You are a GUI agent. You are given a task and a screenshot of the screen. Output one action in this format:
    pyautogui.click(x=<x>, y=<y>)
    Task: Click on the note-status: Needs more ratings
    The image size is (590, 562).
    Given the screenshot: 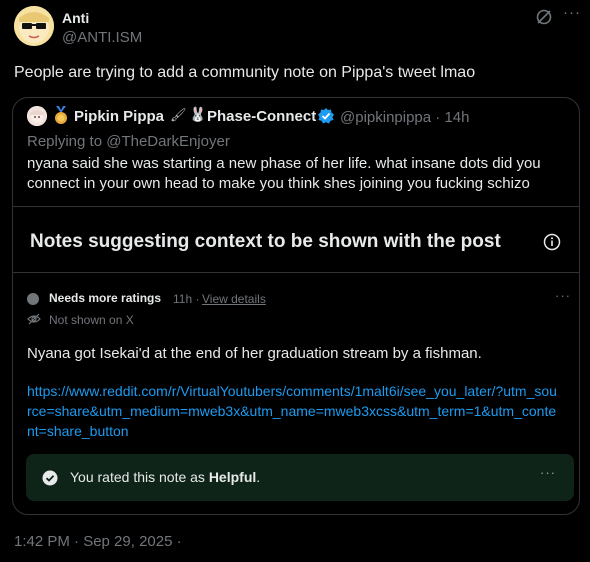 What is the action you would take?
    pyautogui.click(x=105, y=298)
    